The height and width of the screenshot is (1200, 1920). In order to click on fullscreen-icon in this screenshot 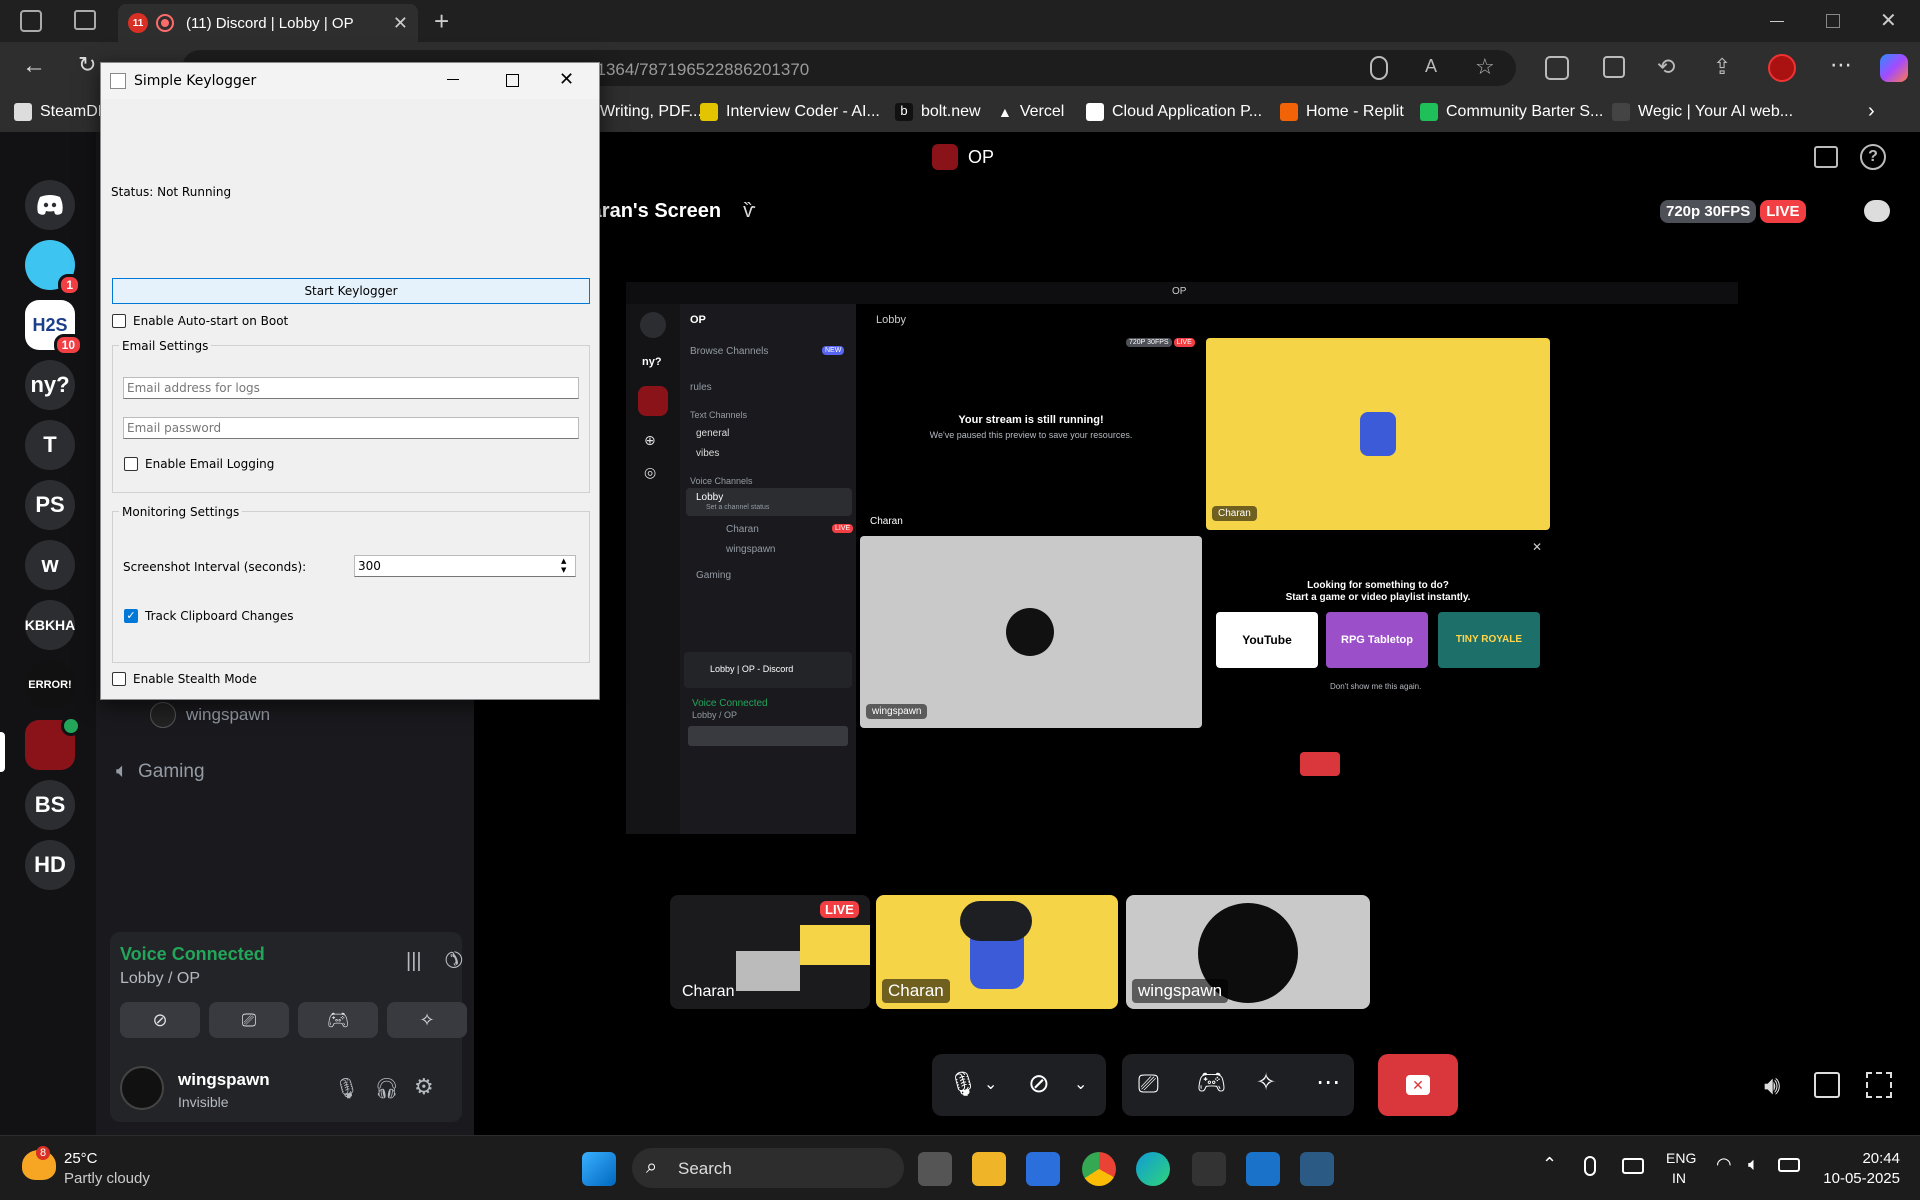, I will do `click(1879, 1085)`.